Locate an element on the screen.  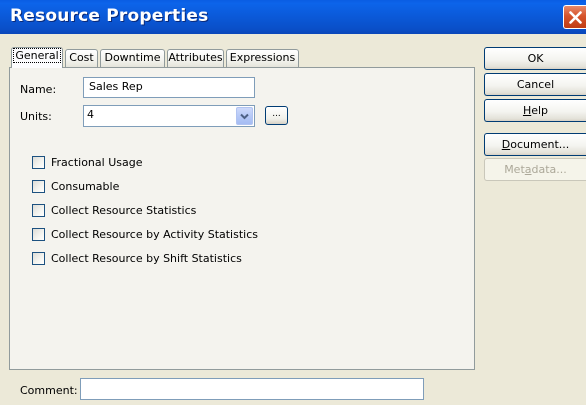
tab-expressions-label: Expressions is located at coordinates (262, 57).